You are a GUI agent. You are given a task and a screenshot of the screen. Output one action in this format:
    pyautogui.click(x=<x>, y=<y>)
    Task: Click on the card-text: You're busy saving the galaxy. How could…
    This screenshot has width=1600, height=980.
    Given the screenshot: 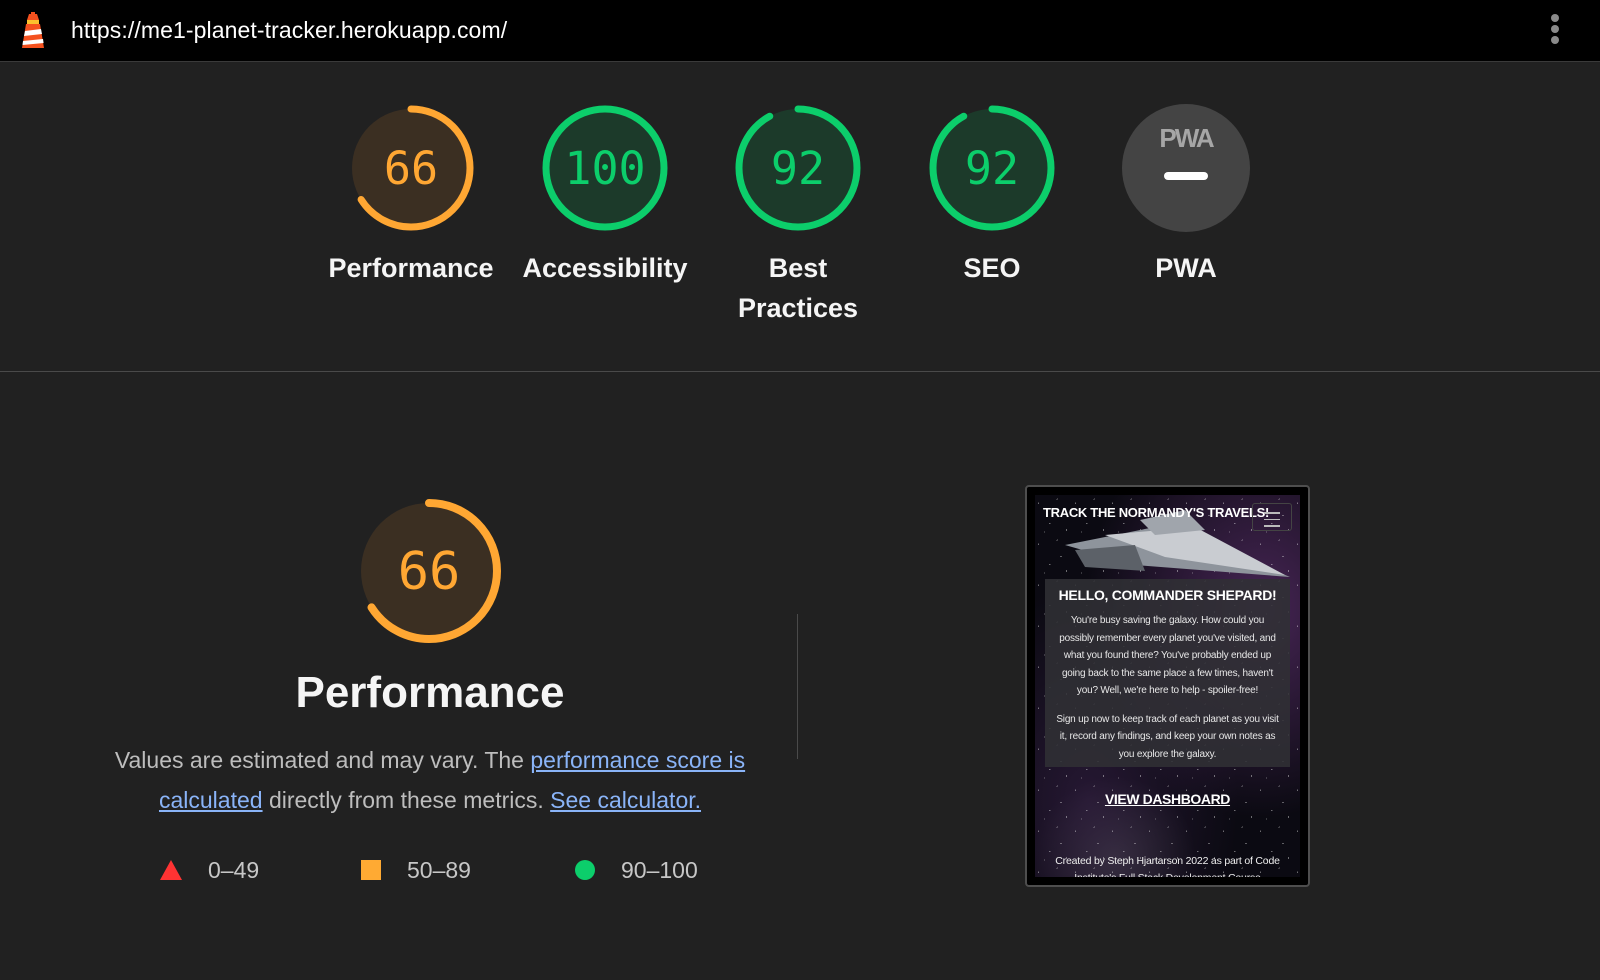 What is the action you would take?
    pyautogui.click(x=1167, y=655)
    